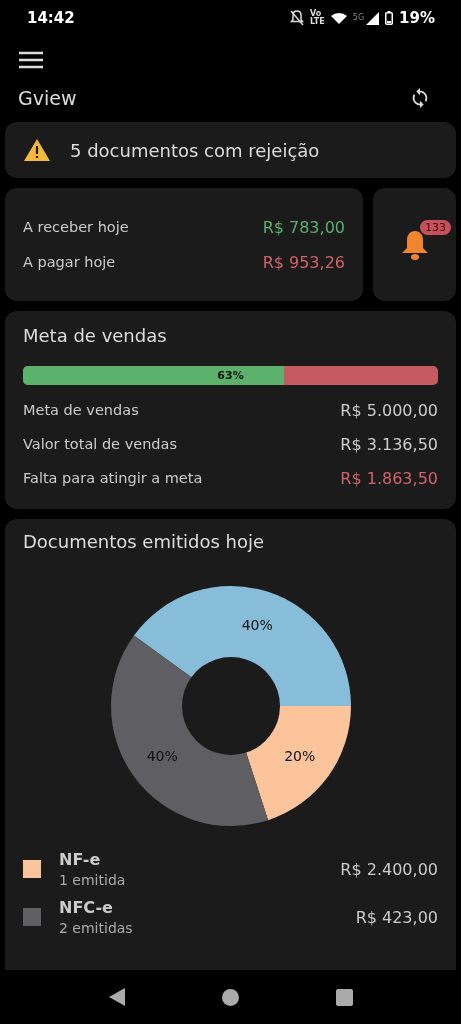 Image resolution: width=461 pixels, height=1024 pixels. What do you see at coordinates (47, 98) in the screenshot?
I see `app-title: Gview` at bounding box center [47, 98].